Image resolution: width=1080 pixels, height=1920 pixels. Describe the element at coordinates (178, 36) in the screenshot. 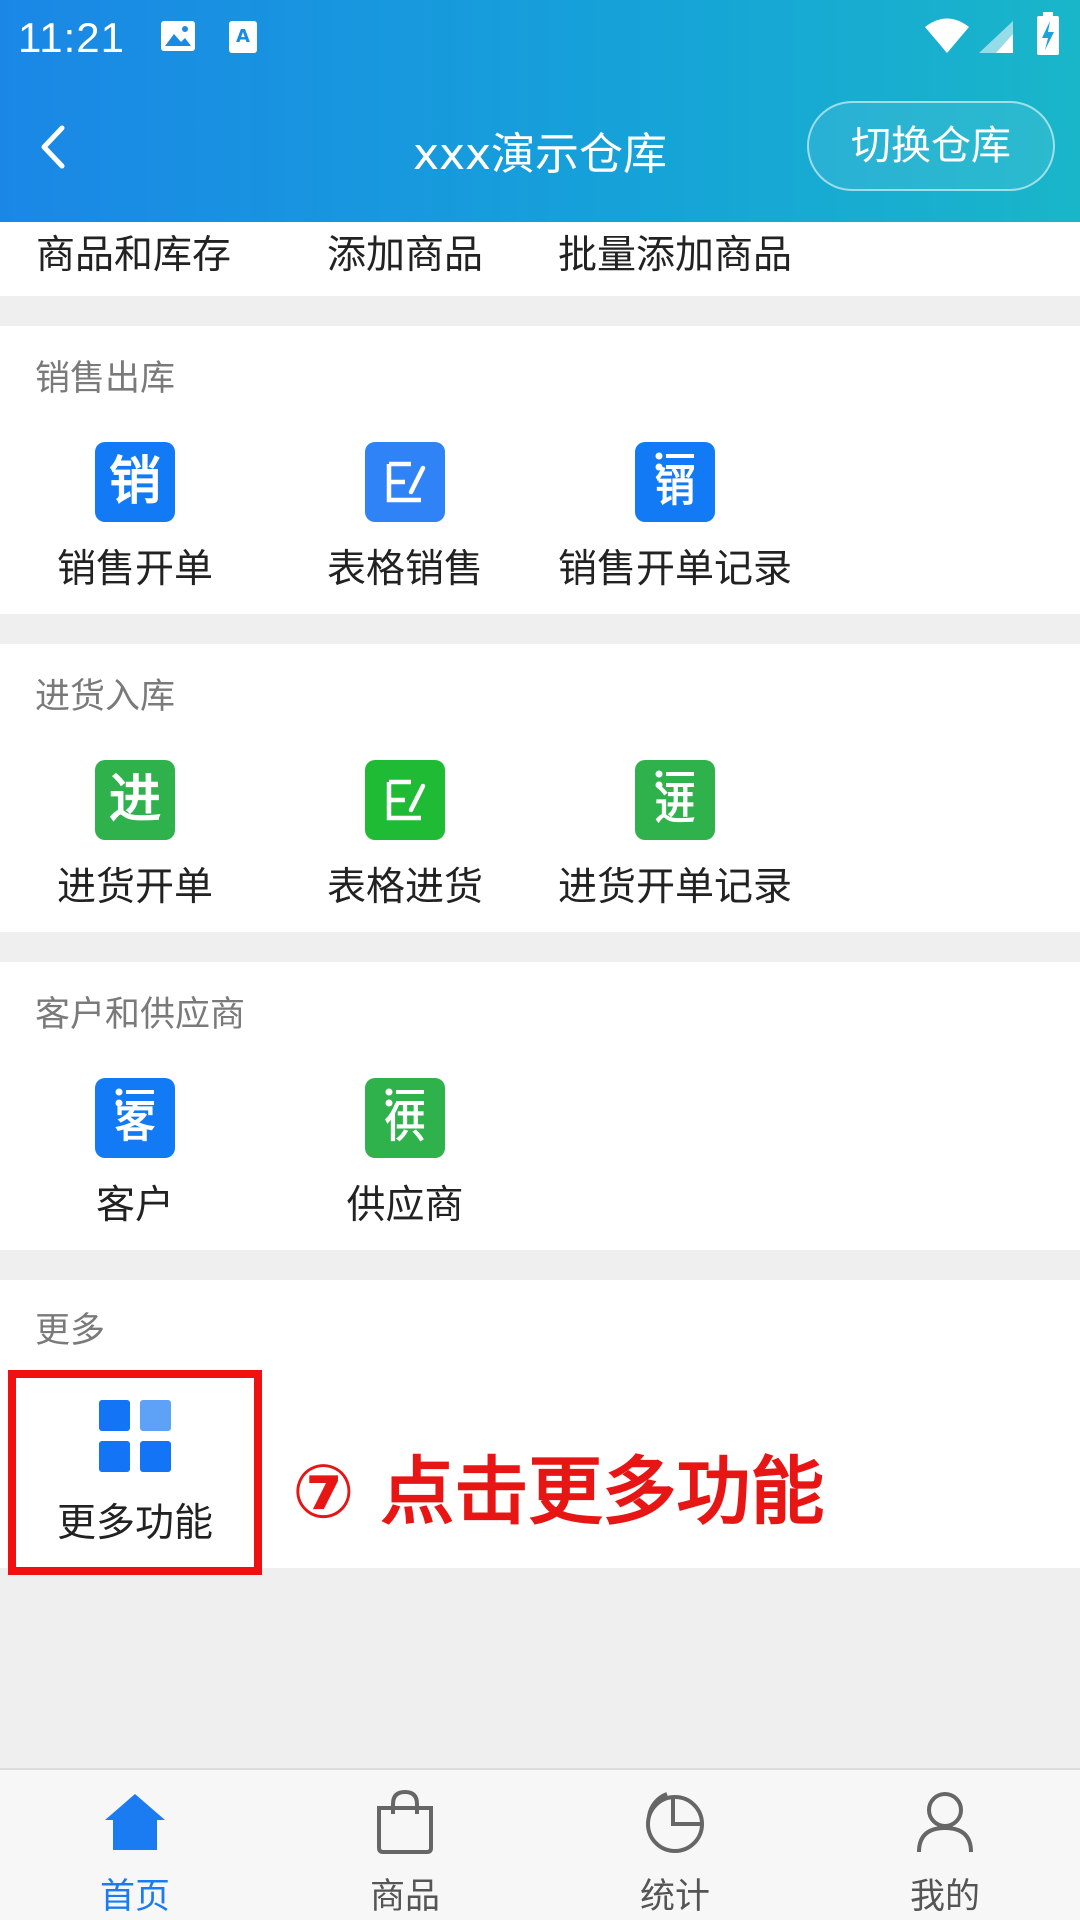

I see `gallery-notification-icon` at that location.